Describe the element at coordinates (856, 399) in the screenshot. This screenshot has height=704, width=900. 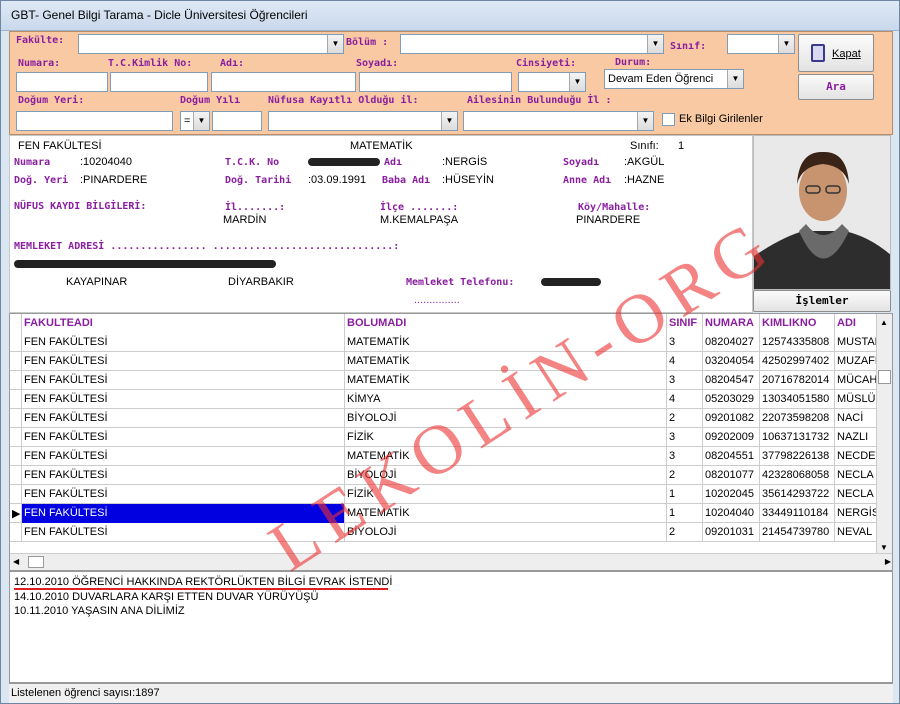
I see `table-cell: MÜSLÜN` at that location.